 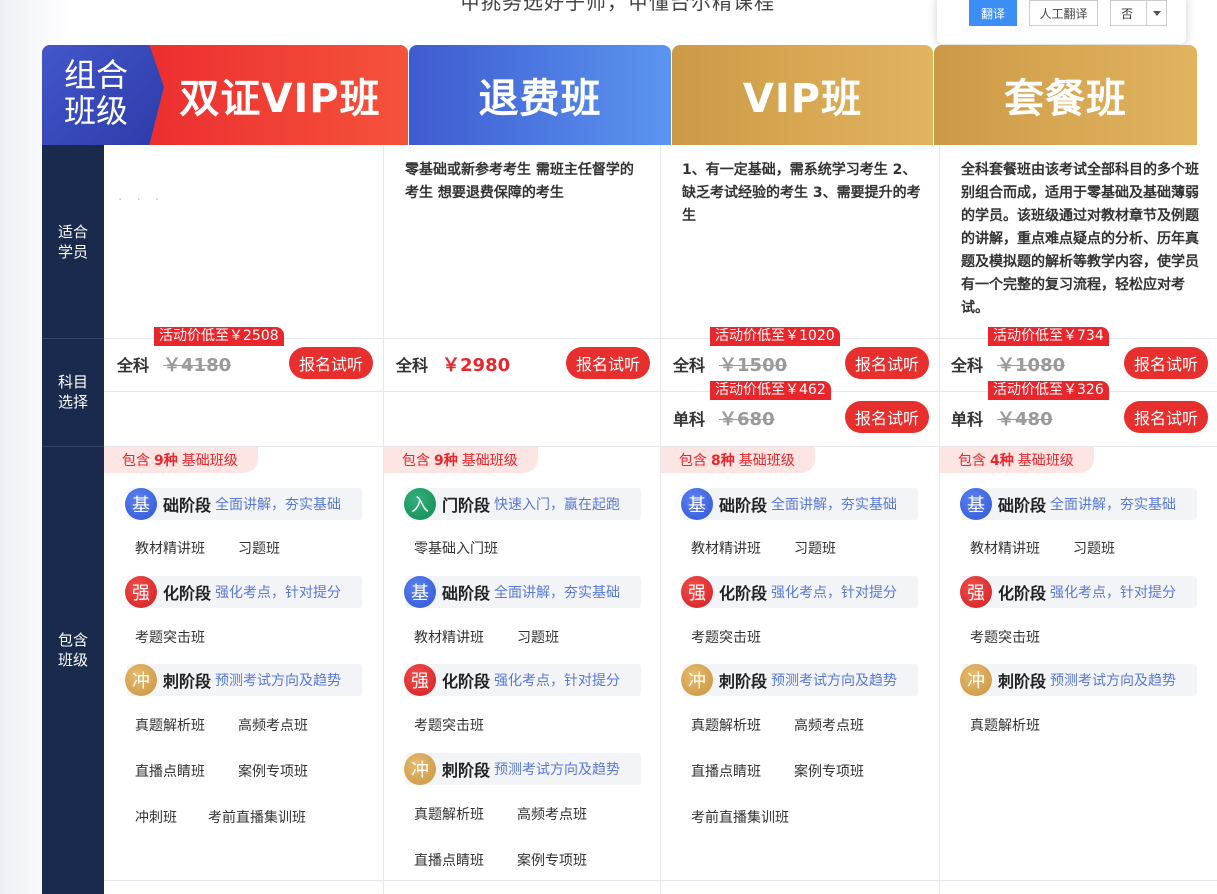 I want to click on loading-dots: ···, so click(x=146, y=200).